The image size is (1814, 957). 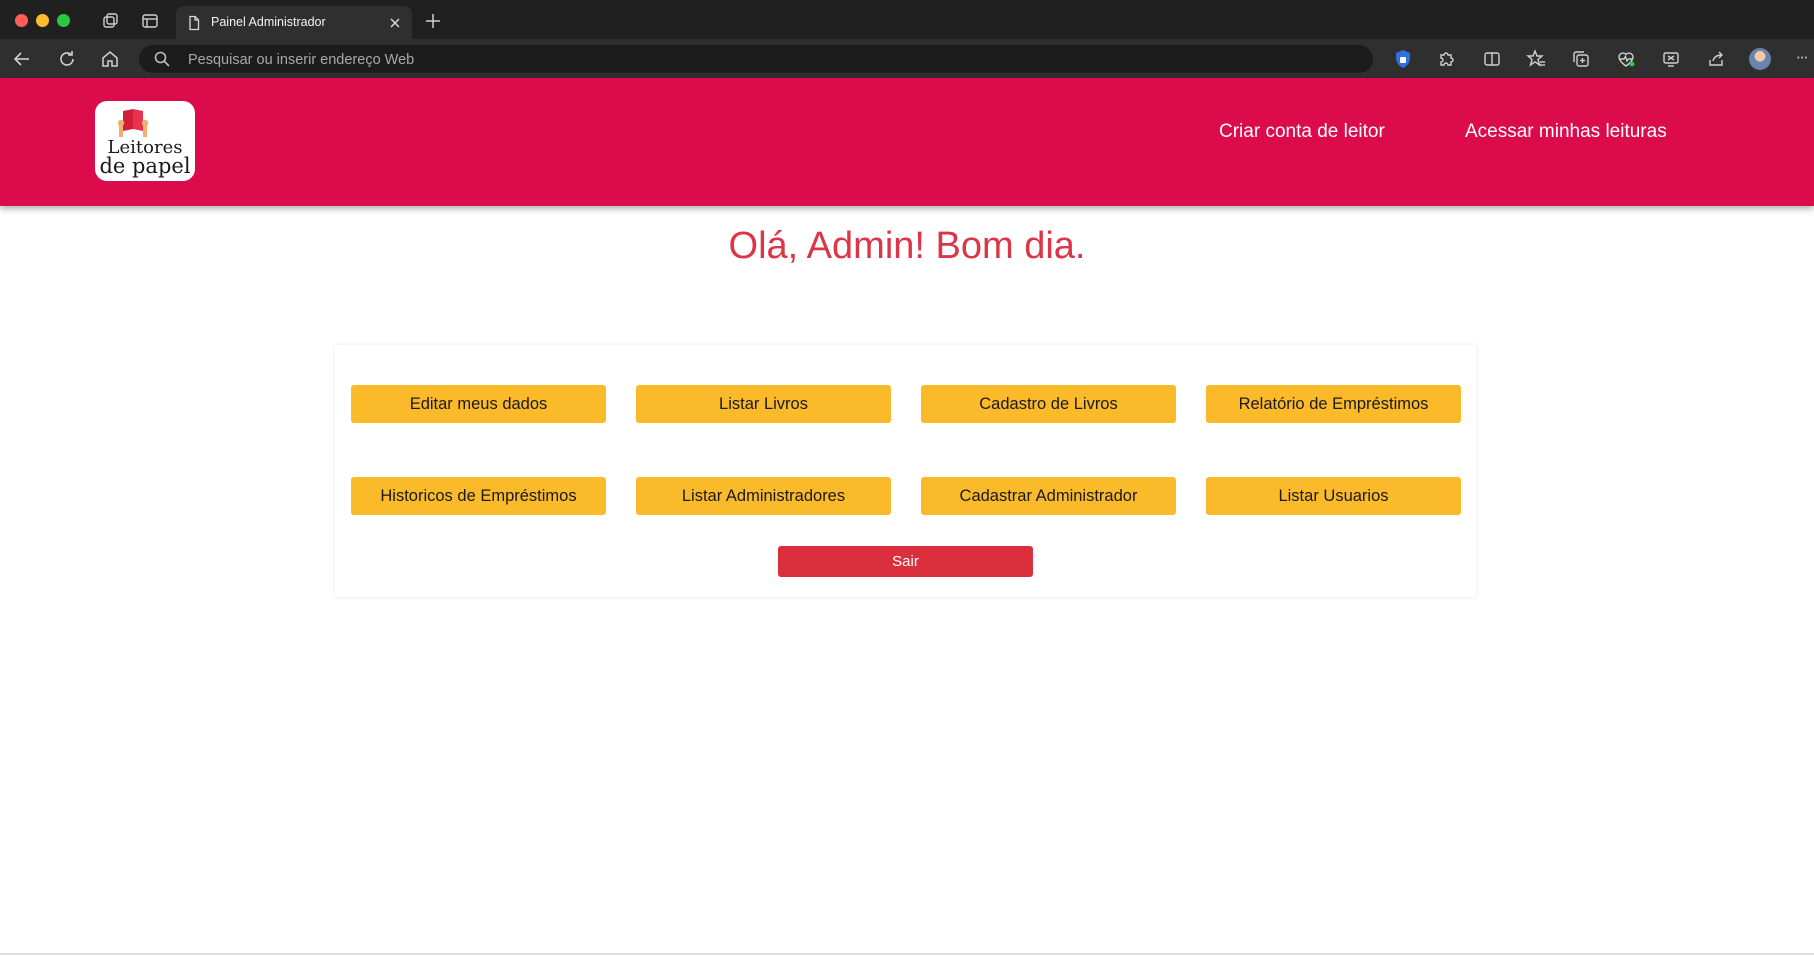 What do you see at coordinates (1048, 404) in the screenshot?
I see `cadastro-livros-button: Cadastro de Livros` at bounding box center [1048, 404].